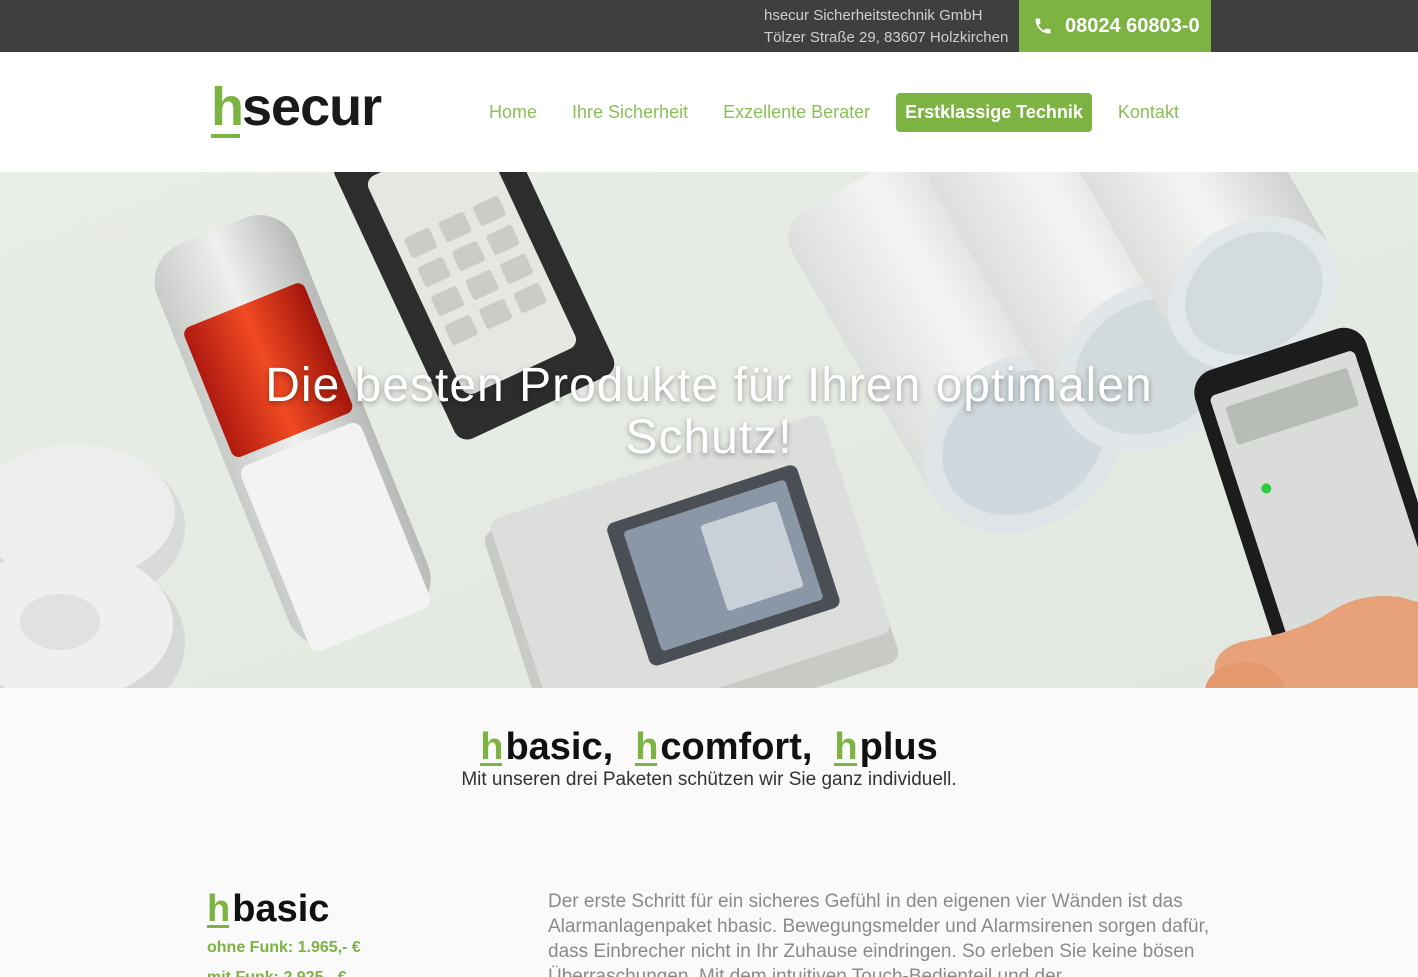  I want to click on hbasic-title: h basic, so click(284, 909).